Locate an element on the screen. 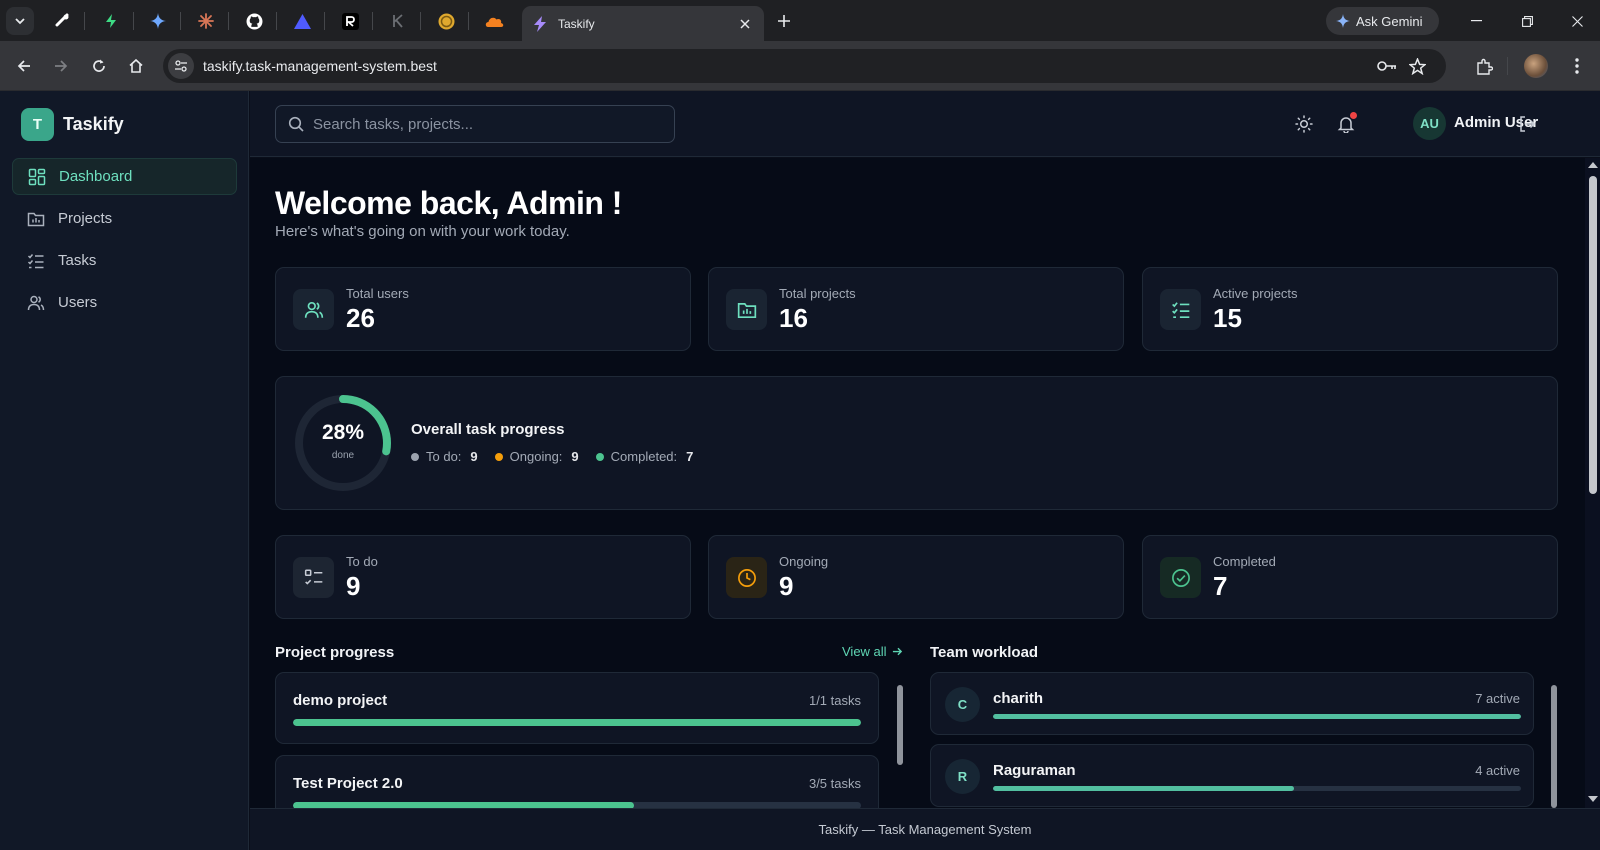 The width and height of the screenshot is (1600, 850). project-progress-fill is located at coordinates (577, 722).